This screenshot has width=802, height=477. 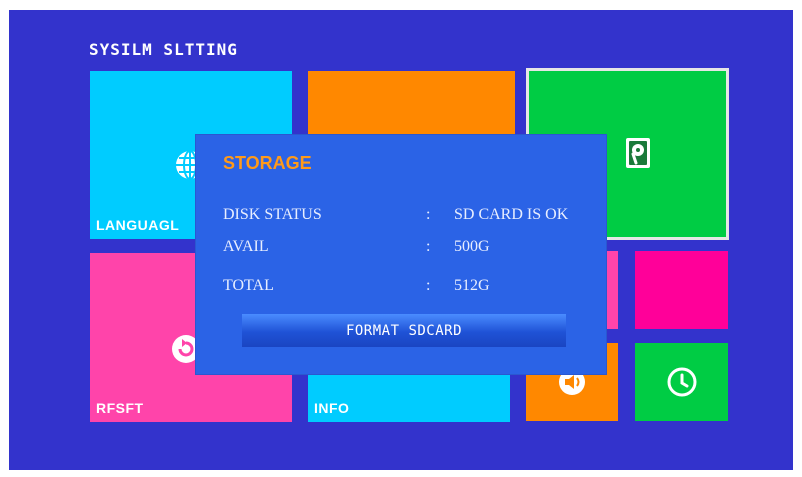 What do you see at coordinates (472, 246) in the screenshot?
I see `avail-value: 500G` at bounding box center [472, 246].